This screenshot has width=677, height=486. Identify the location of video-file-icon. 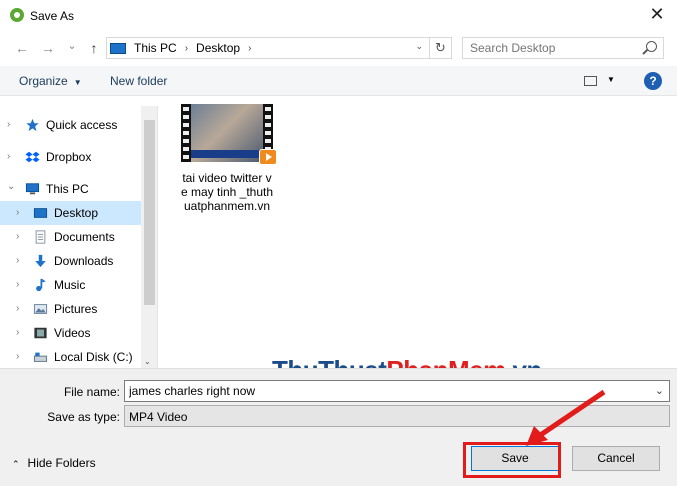
(229, 134).